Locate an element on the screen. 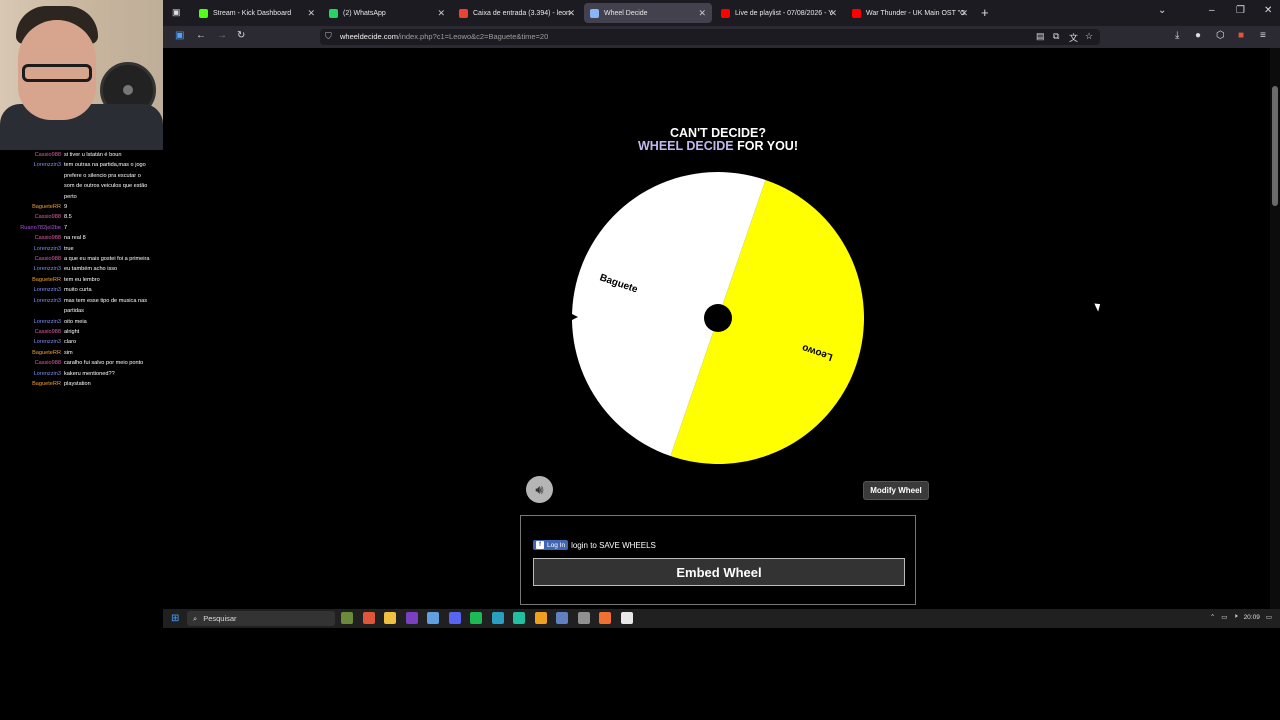 The height and width of the screenshot is (720, 1280). account-panel: f Log In login to SAVE WHEELS Embed Wheel is located at coordinates (718, 560).